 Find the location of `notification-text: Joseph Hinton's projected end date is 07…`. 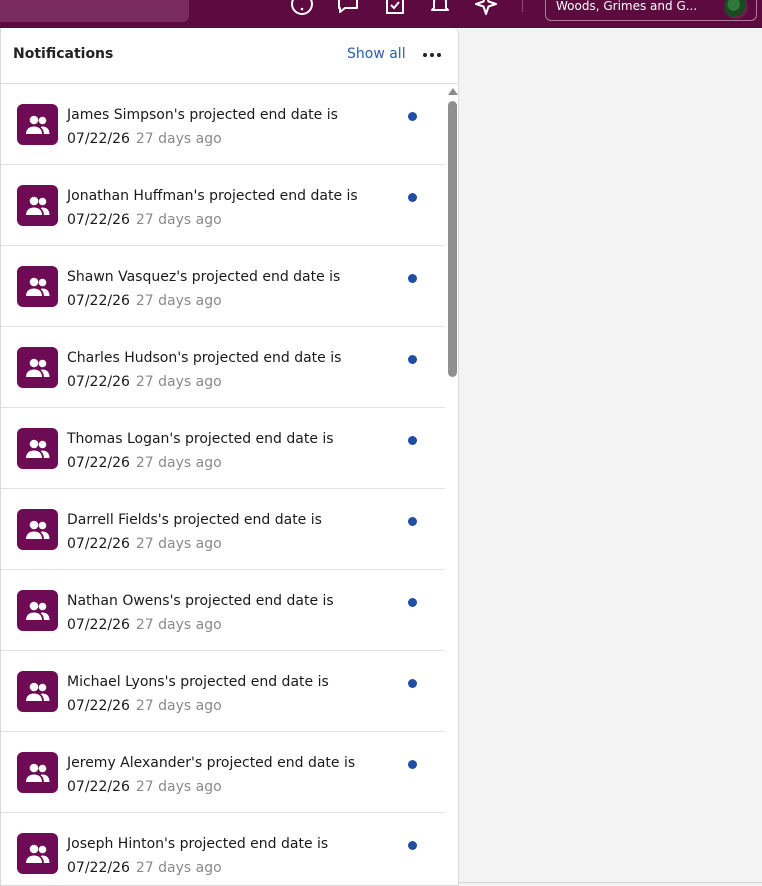

notification-text: Joseph Hinton's projected end date is 07… is located at coordinates (227, 856).